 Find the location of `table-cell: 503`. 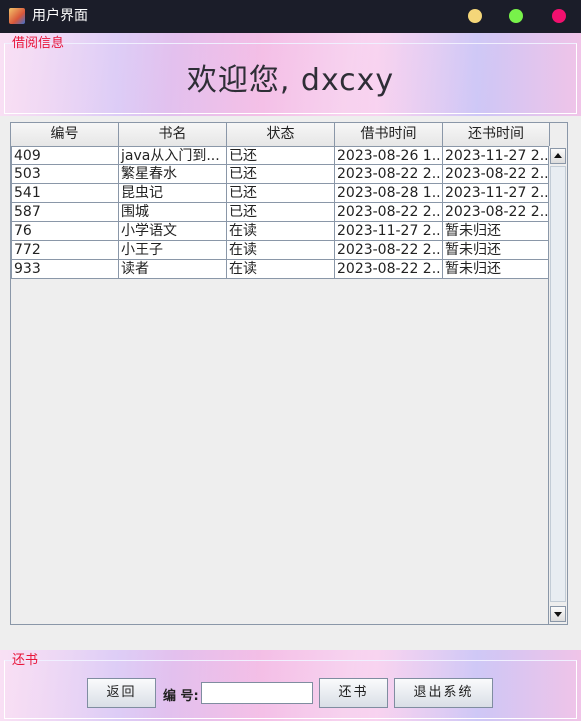

table-cell: 503 is located at coordinates (65, 174).